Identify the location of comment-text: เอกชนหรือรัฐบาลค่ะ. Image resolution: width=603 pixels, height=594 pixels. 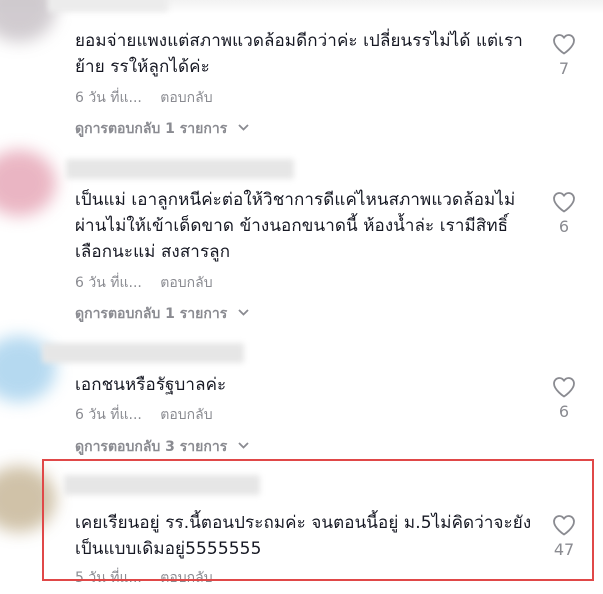
(151, 385).